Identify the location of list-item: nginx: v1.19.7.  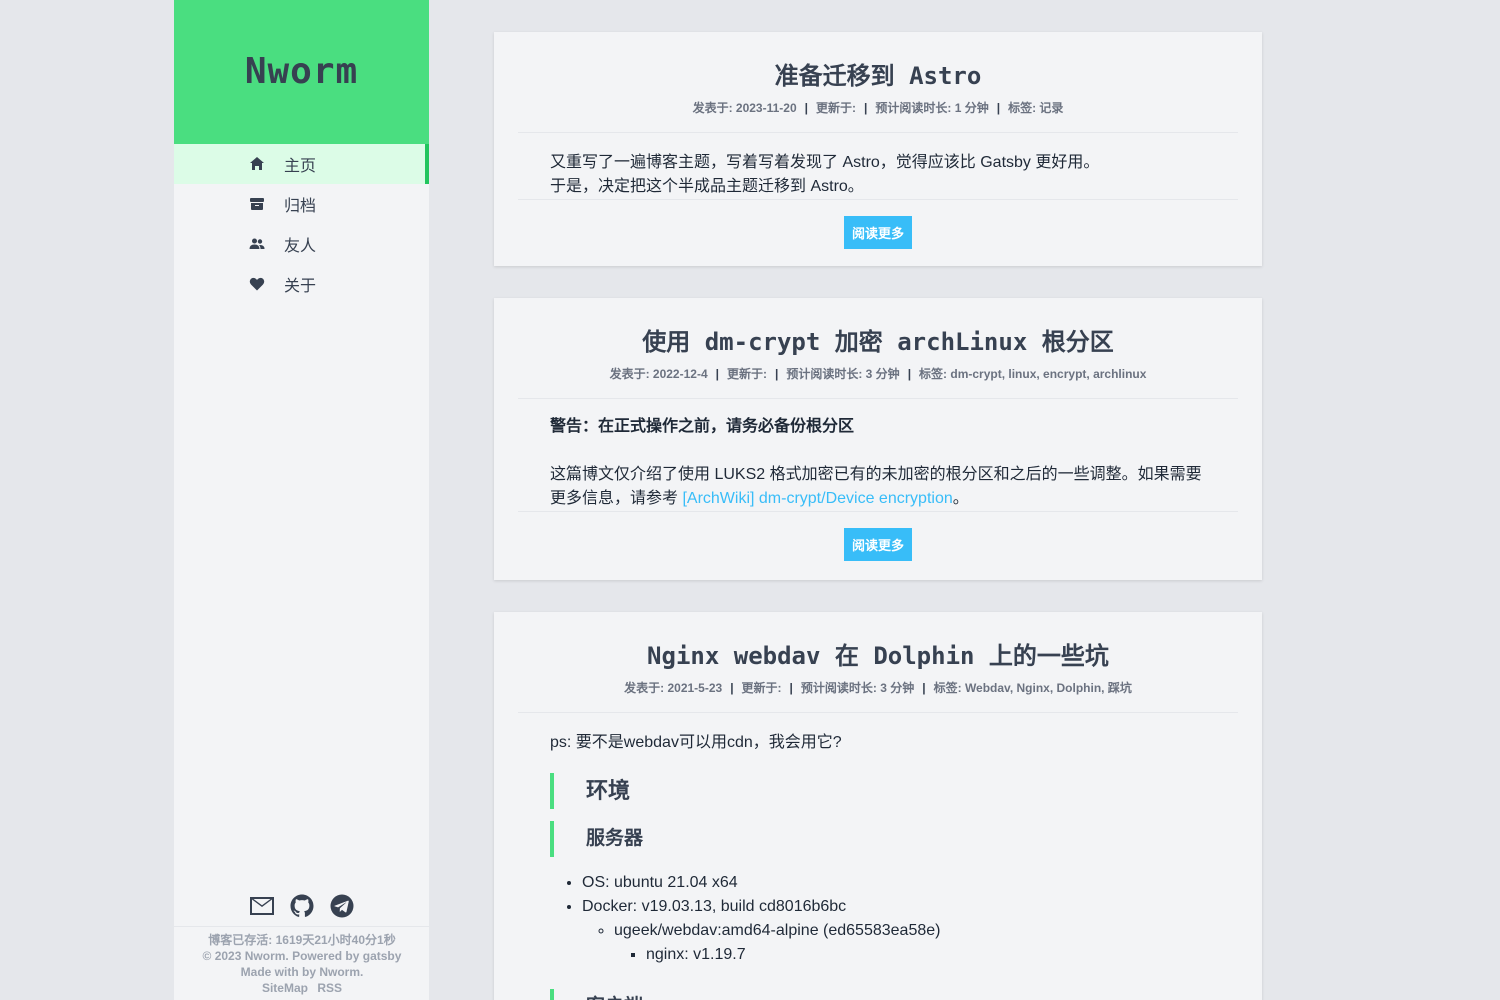
(926, 955).